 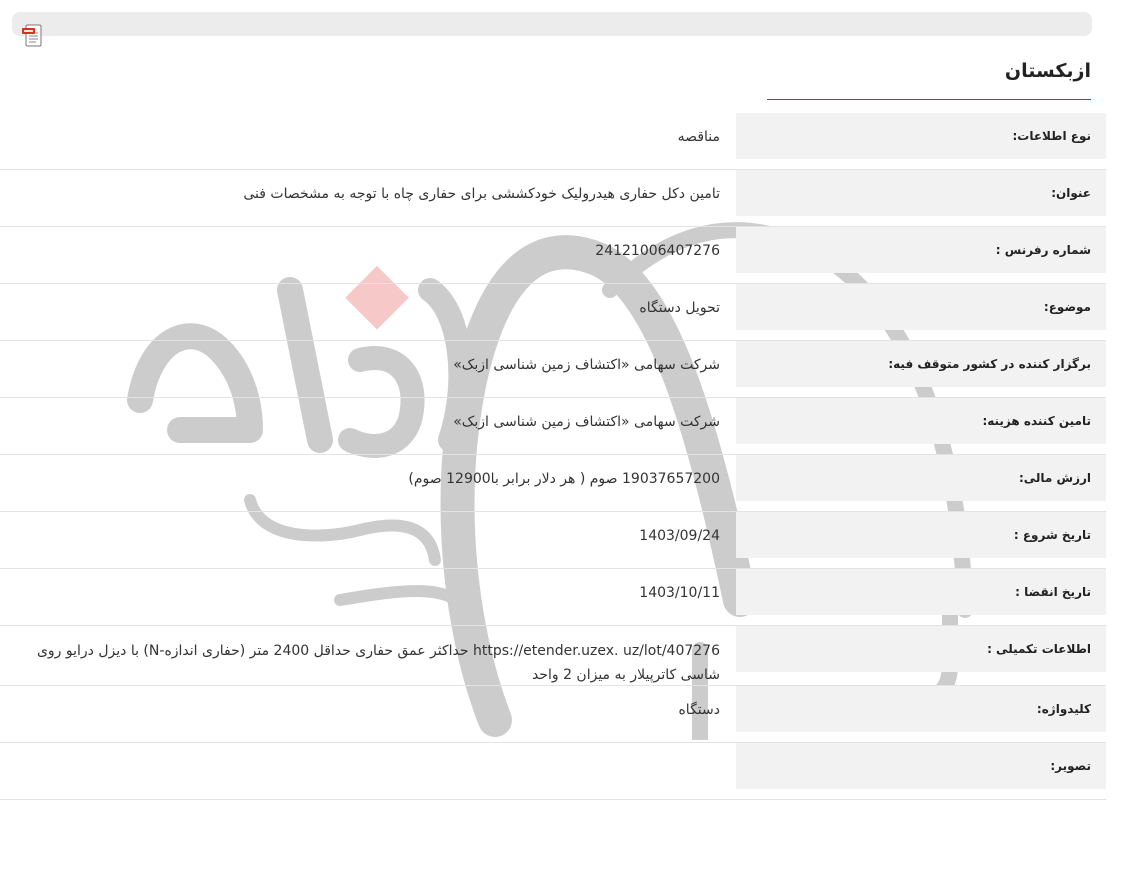 I want to click on detail-value-start-date: 1403/09/24, so click(x=679, y=536).